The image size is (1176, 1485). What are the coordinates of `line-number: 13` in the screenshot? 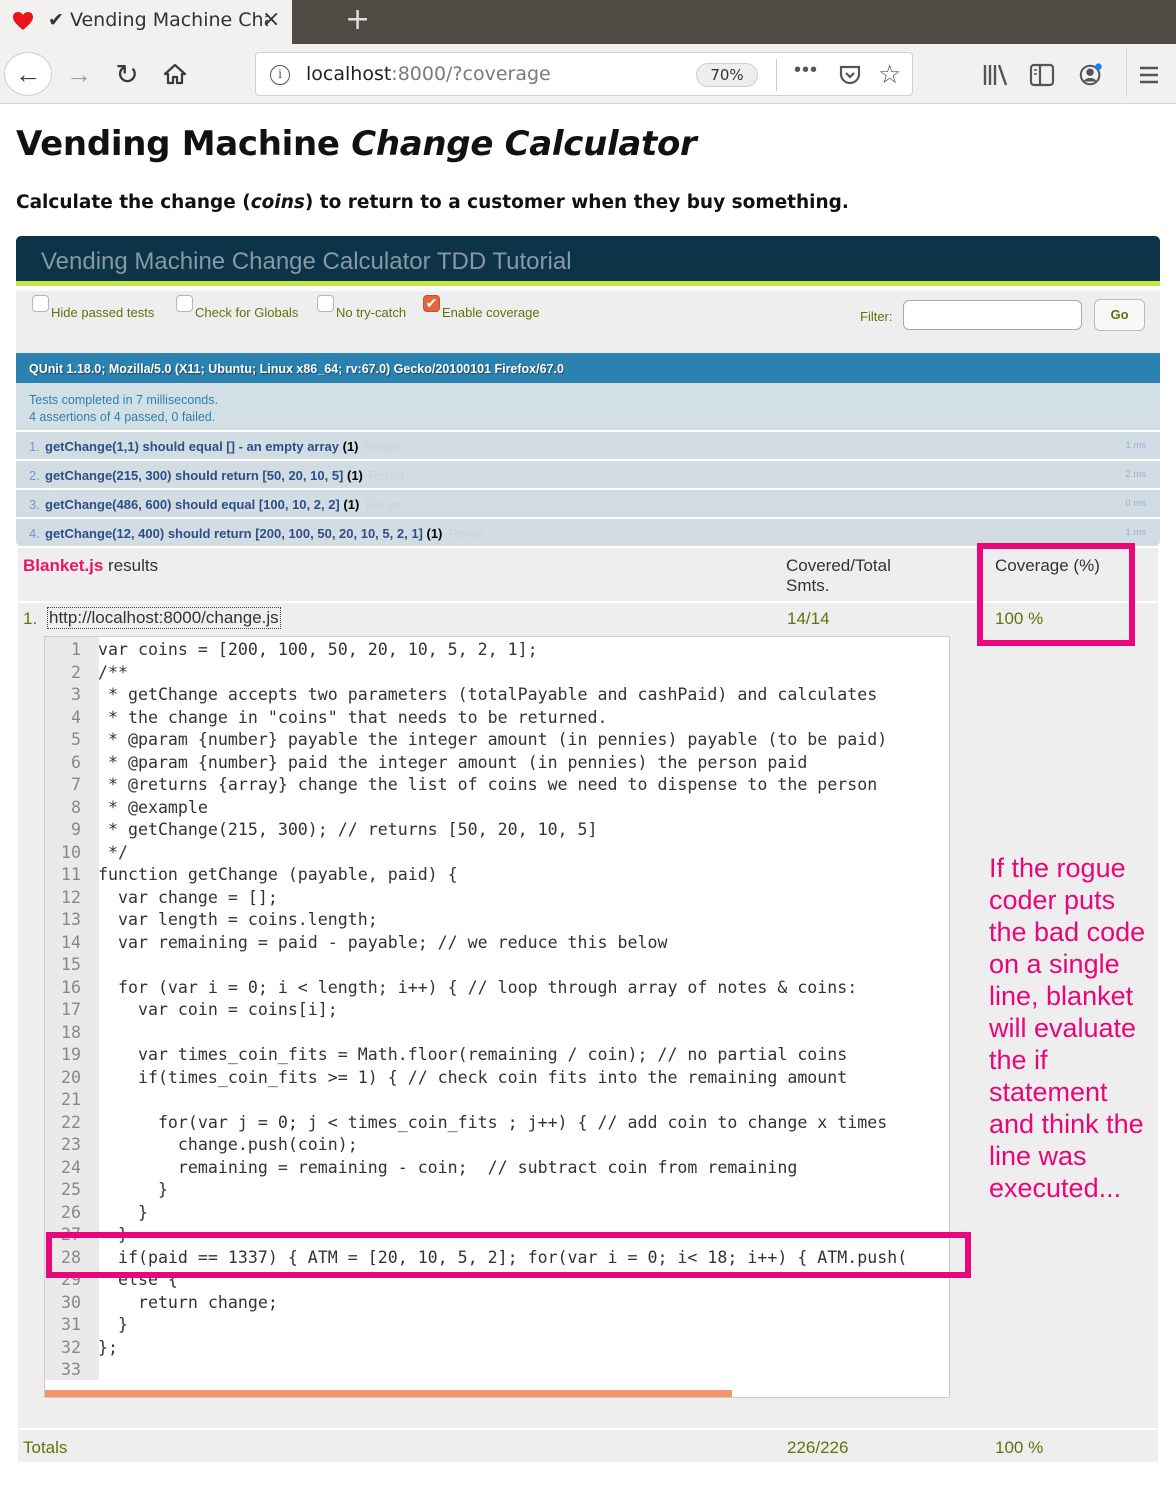 It's located at (71, 919).